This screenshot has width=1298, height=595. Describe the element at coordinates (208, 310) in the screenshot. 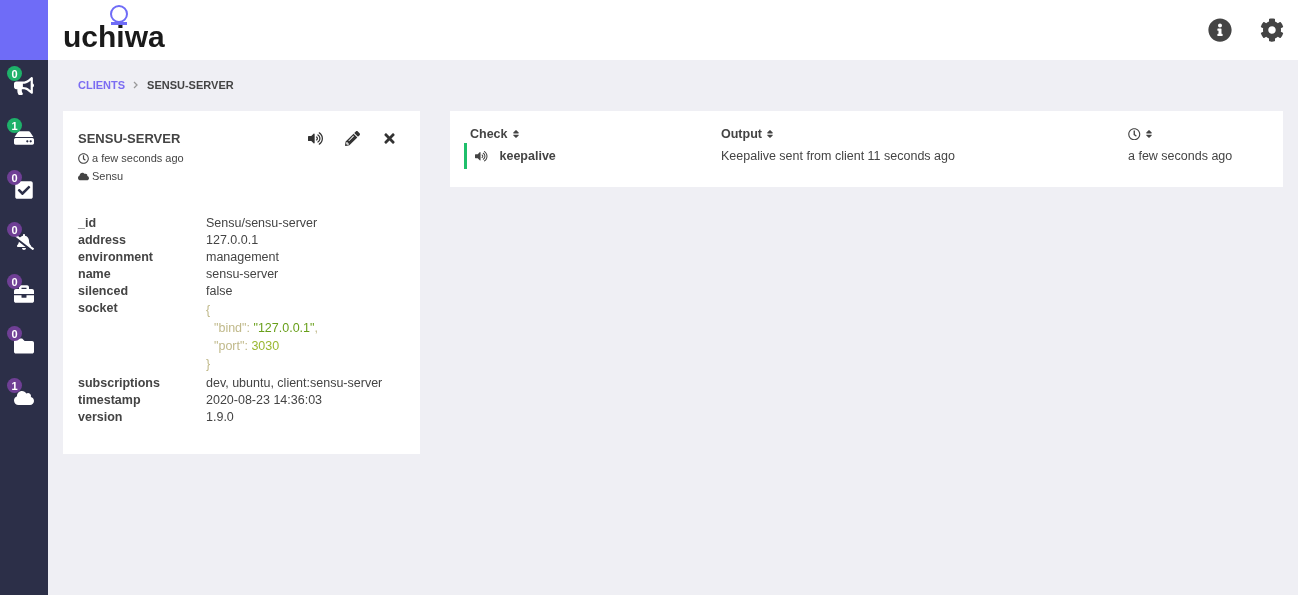

I see `json-brace: {` at that location.